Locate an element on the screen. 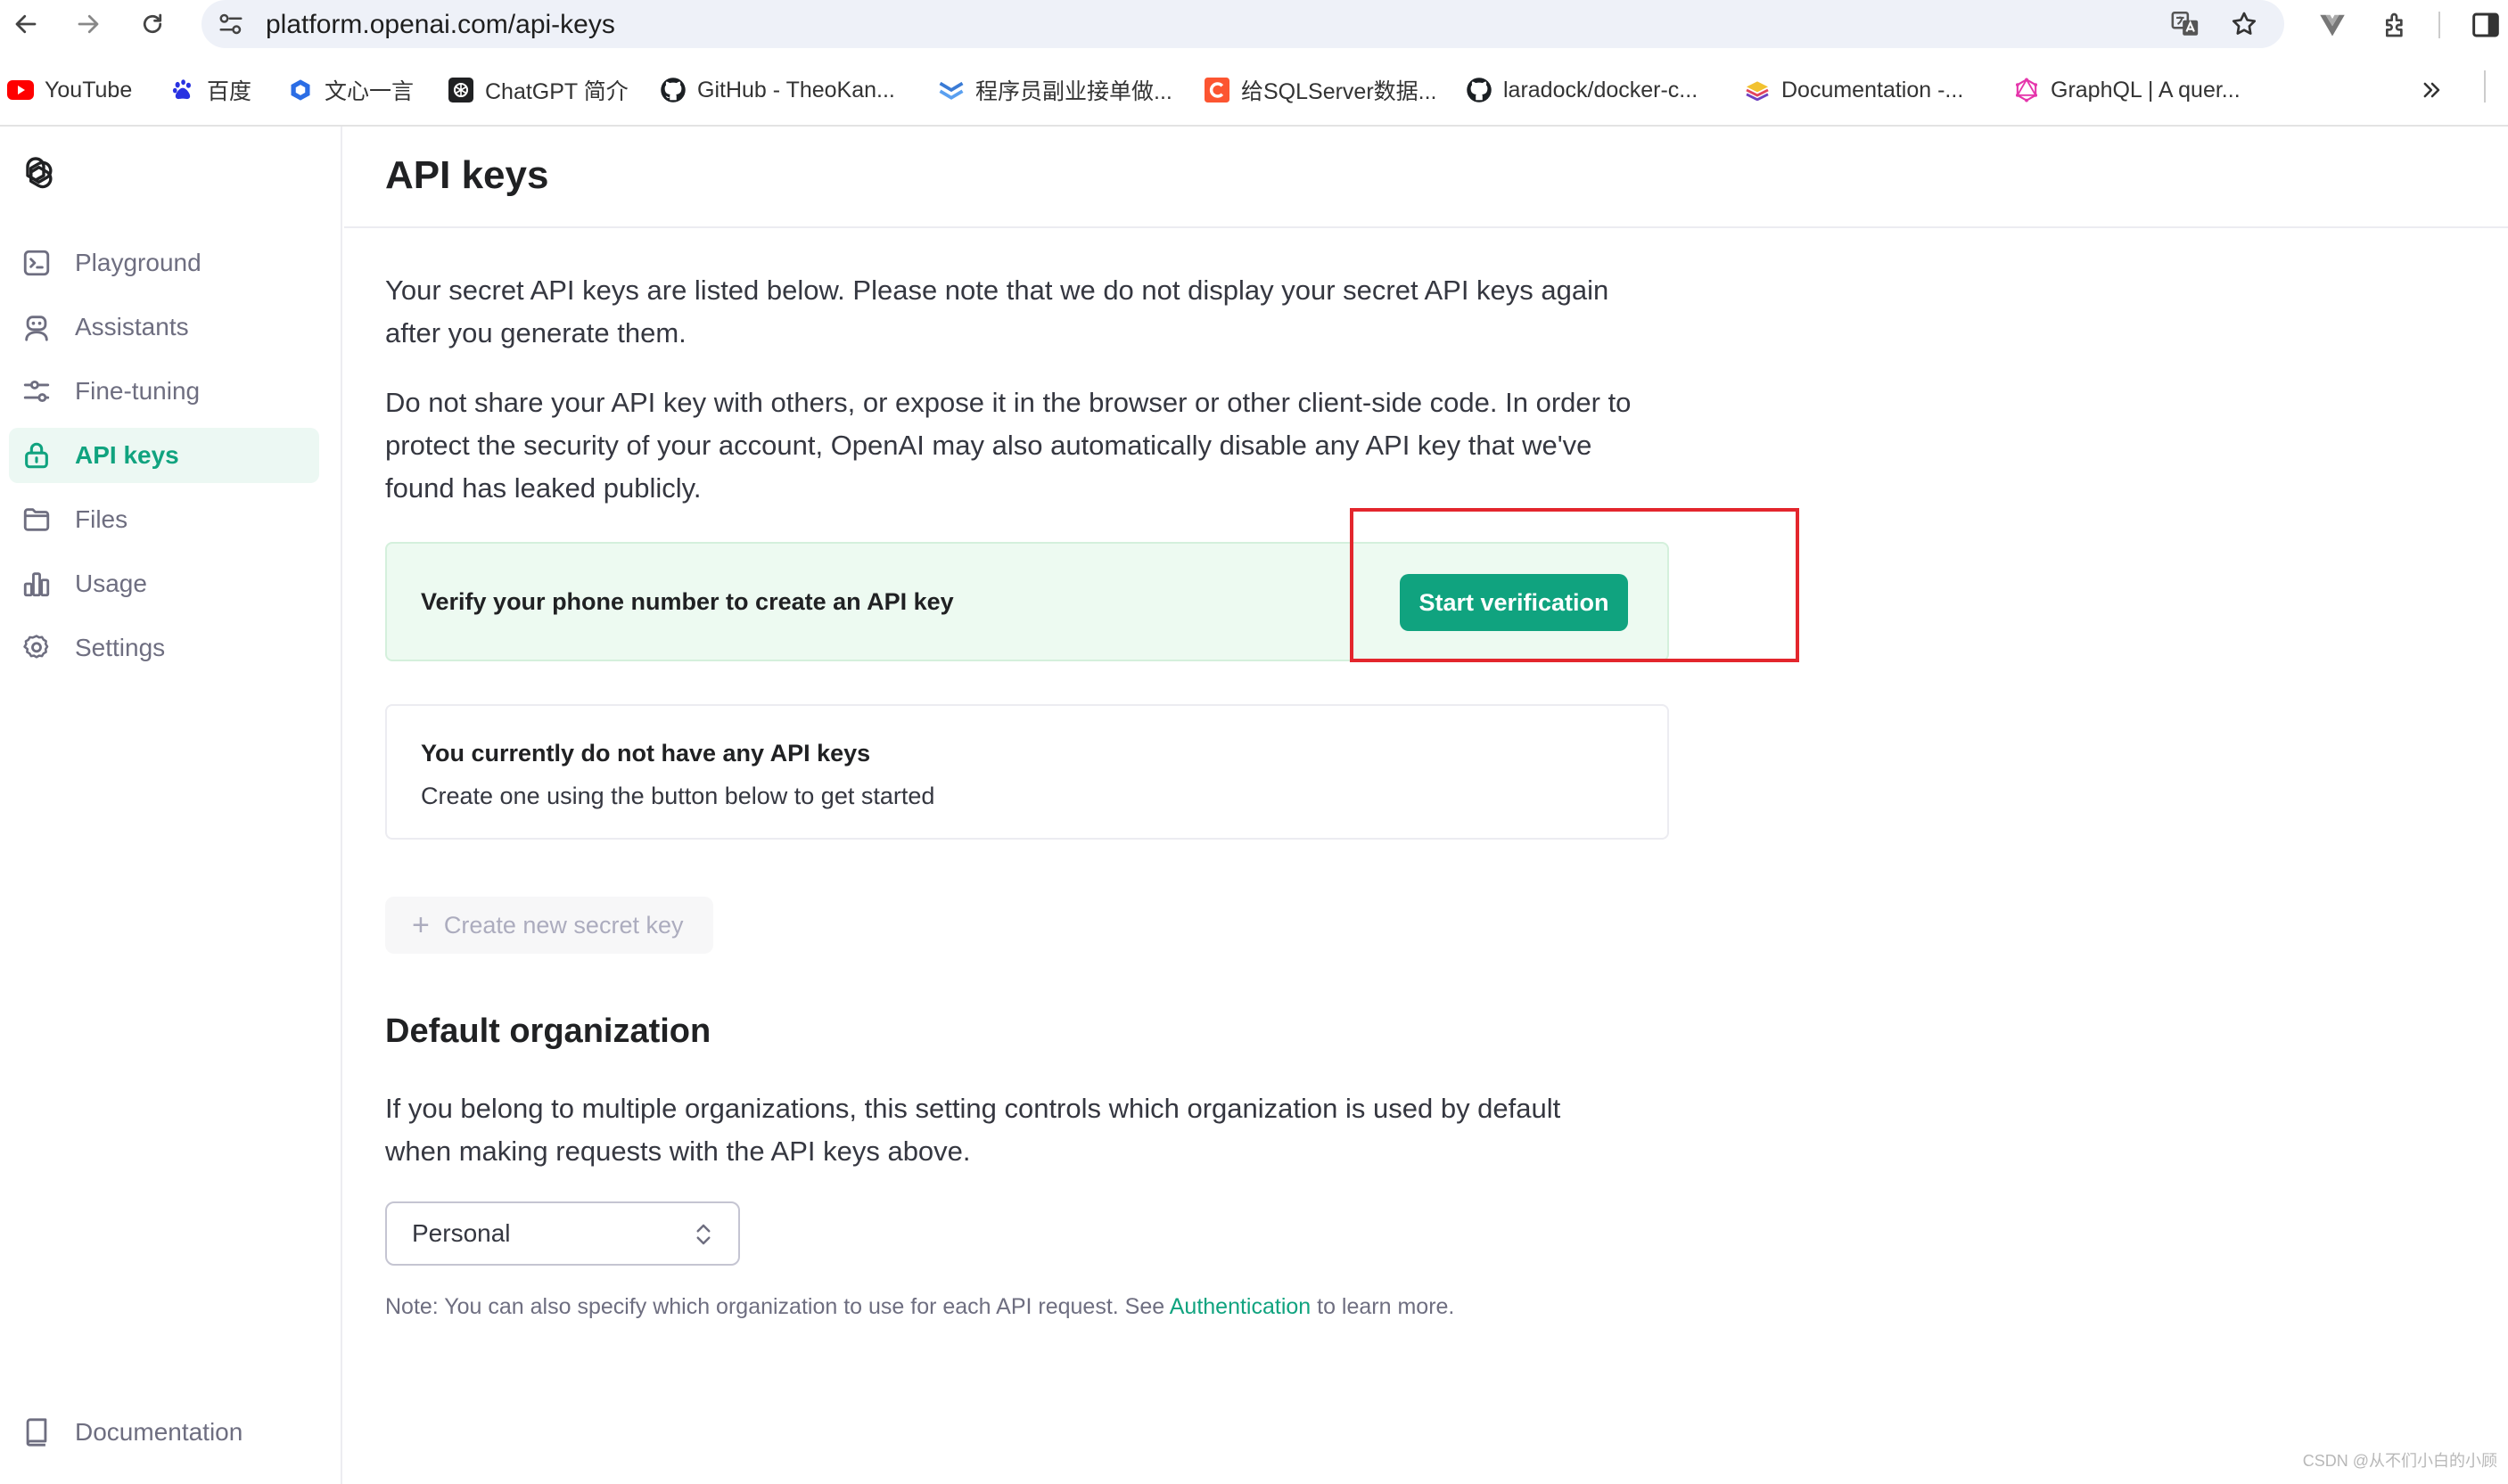  bar-chart-icon is located at coordinates (36, 584).